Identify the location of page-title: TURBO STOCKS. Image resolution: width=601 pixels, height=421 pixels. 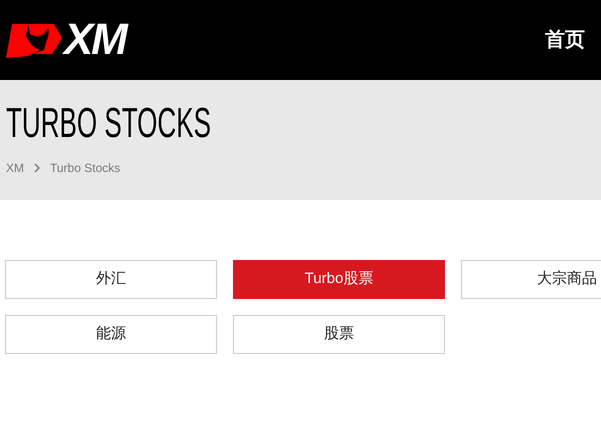
(108, 123).